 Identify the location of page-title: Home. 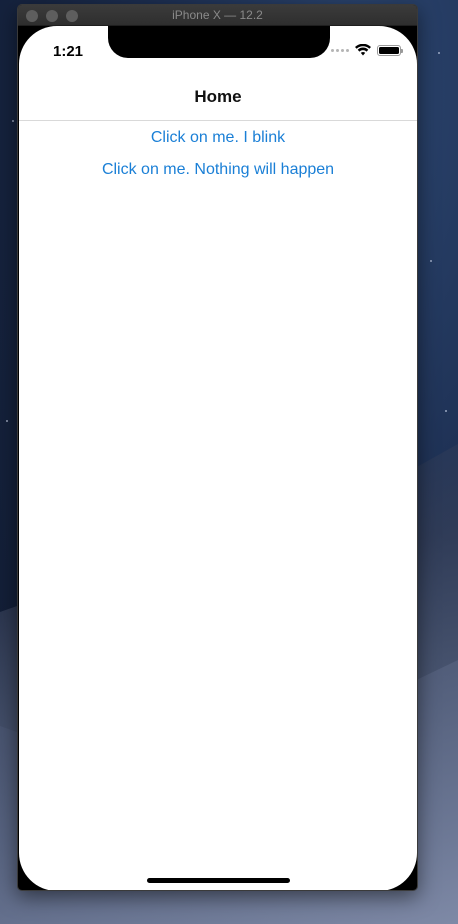
(218, 96).